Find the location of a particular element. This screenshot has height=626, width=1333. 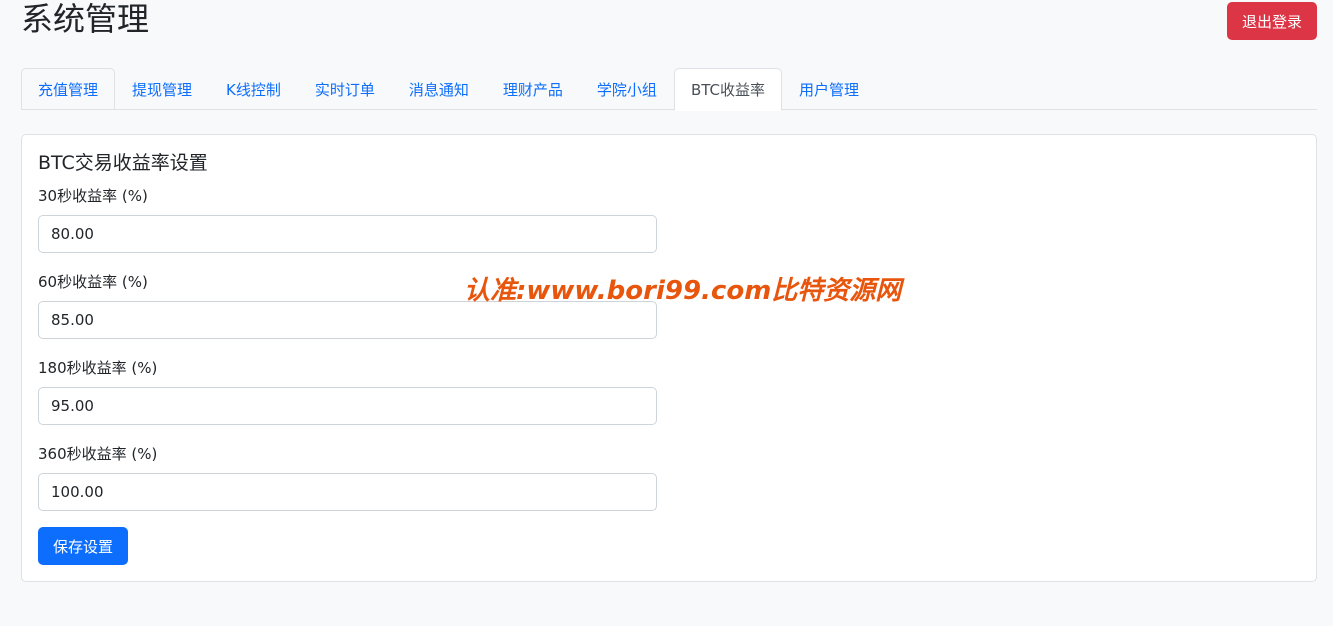

logout-button: 退出登录 is located at coordinates (1272, 21).